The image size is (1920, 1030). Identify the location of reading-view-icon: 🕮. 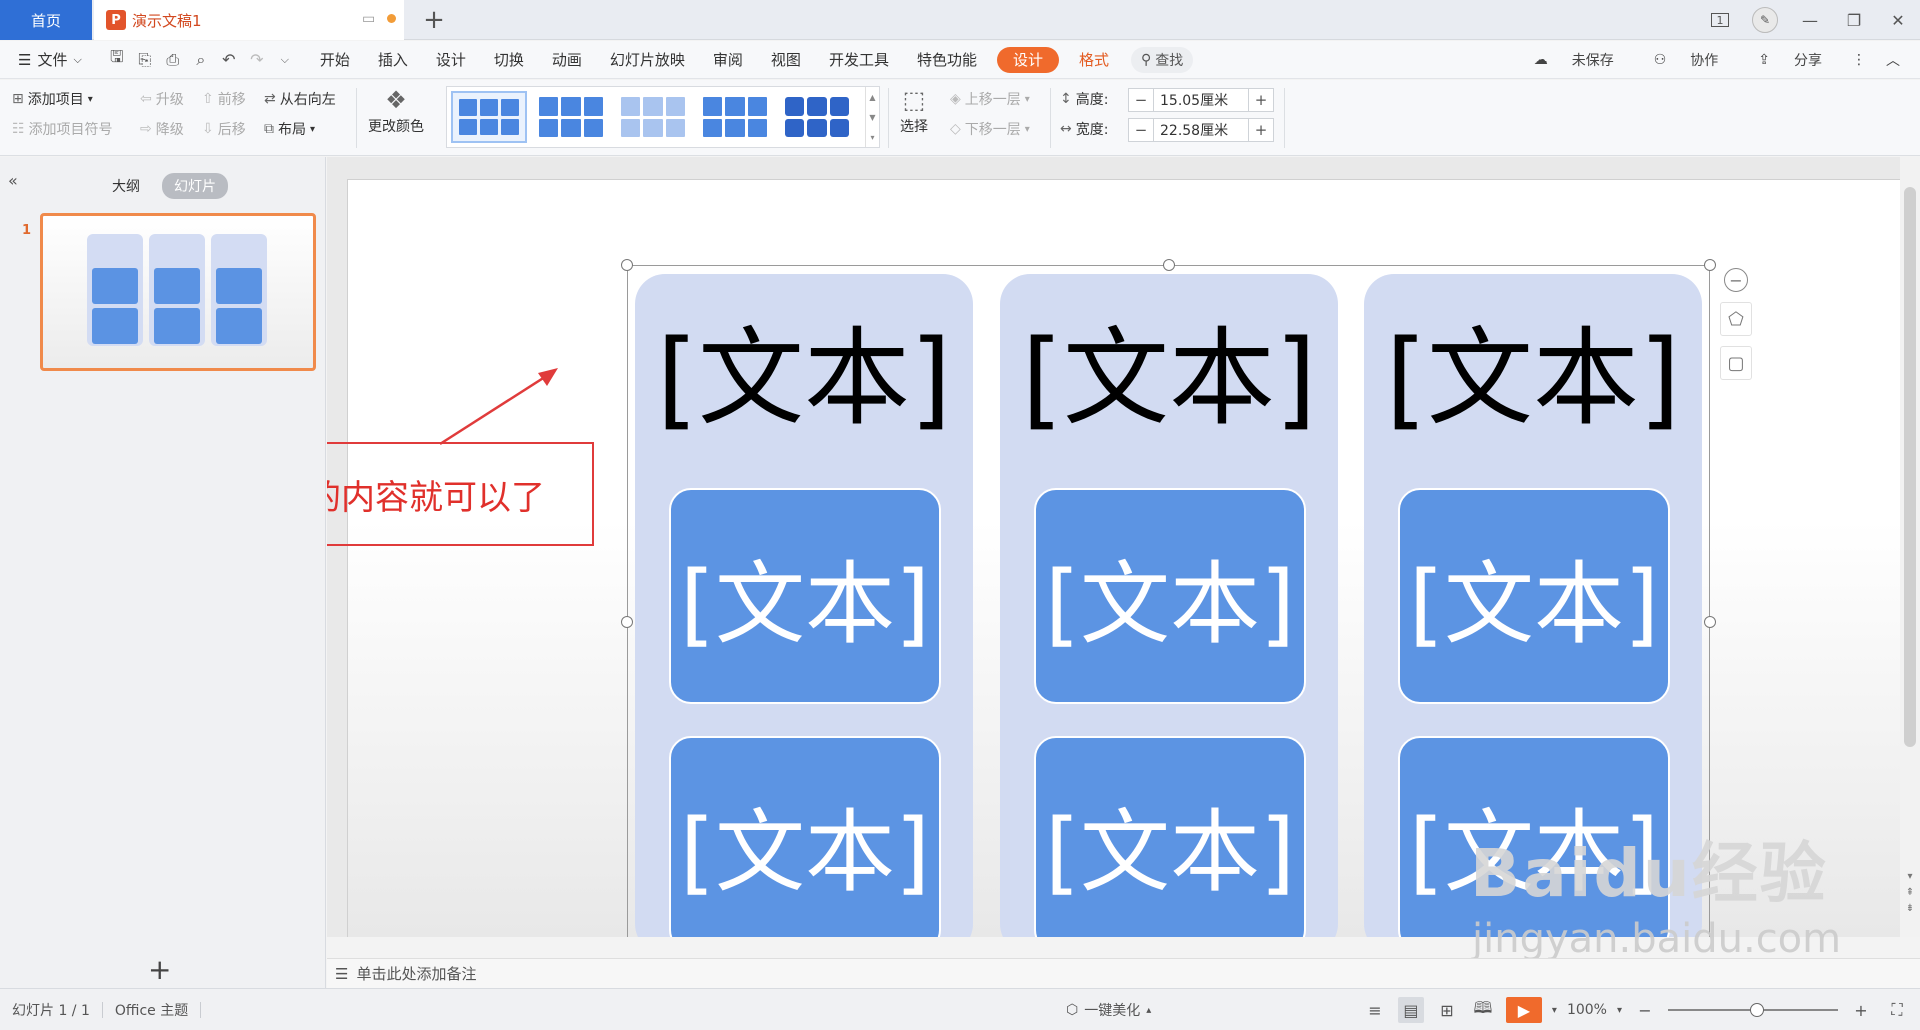
(1483, 1010).